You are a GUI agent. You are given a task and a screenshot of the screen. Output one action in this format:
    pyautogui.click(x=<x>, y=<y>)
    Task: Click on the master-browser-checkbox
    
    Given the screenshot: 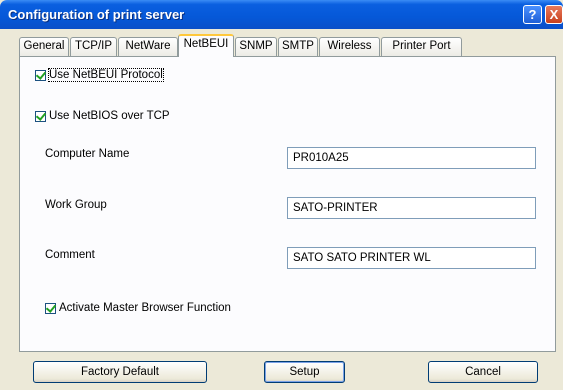 What is the action you would take?
    pyautogui.click(x=51, y=307)
    